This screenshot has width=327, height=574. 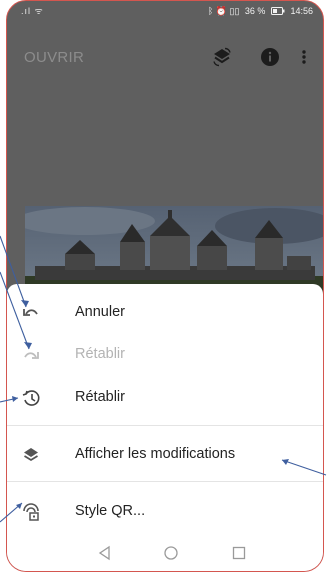 What do you see at coordinates (165, 313) in the screenshot?
I see `menu-item-undo: Annuler` at bounding box center [165, 313].